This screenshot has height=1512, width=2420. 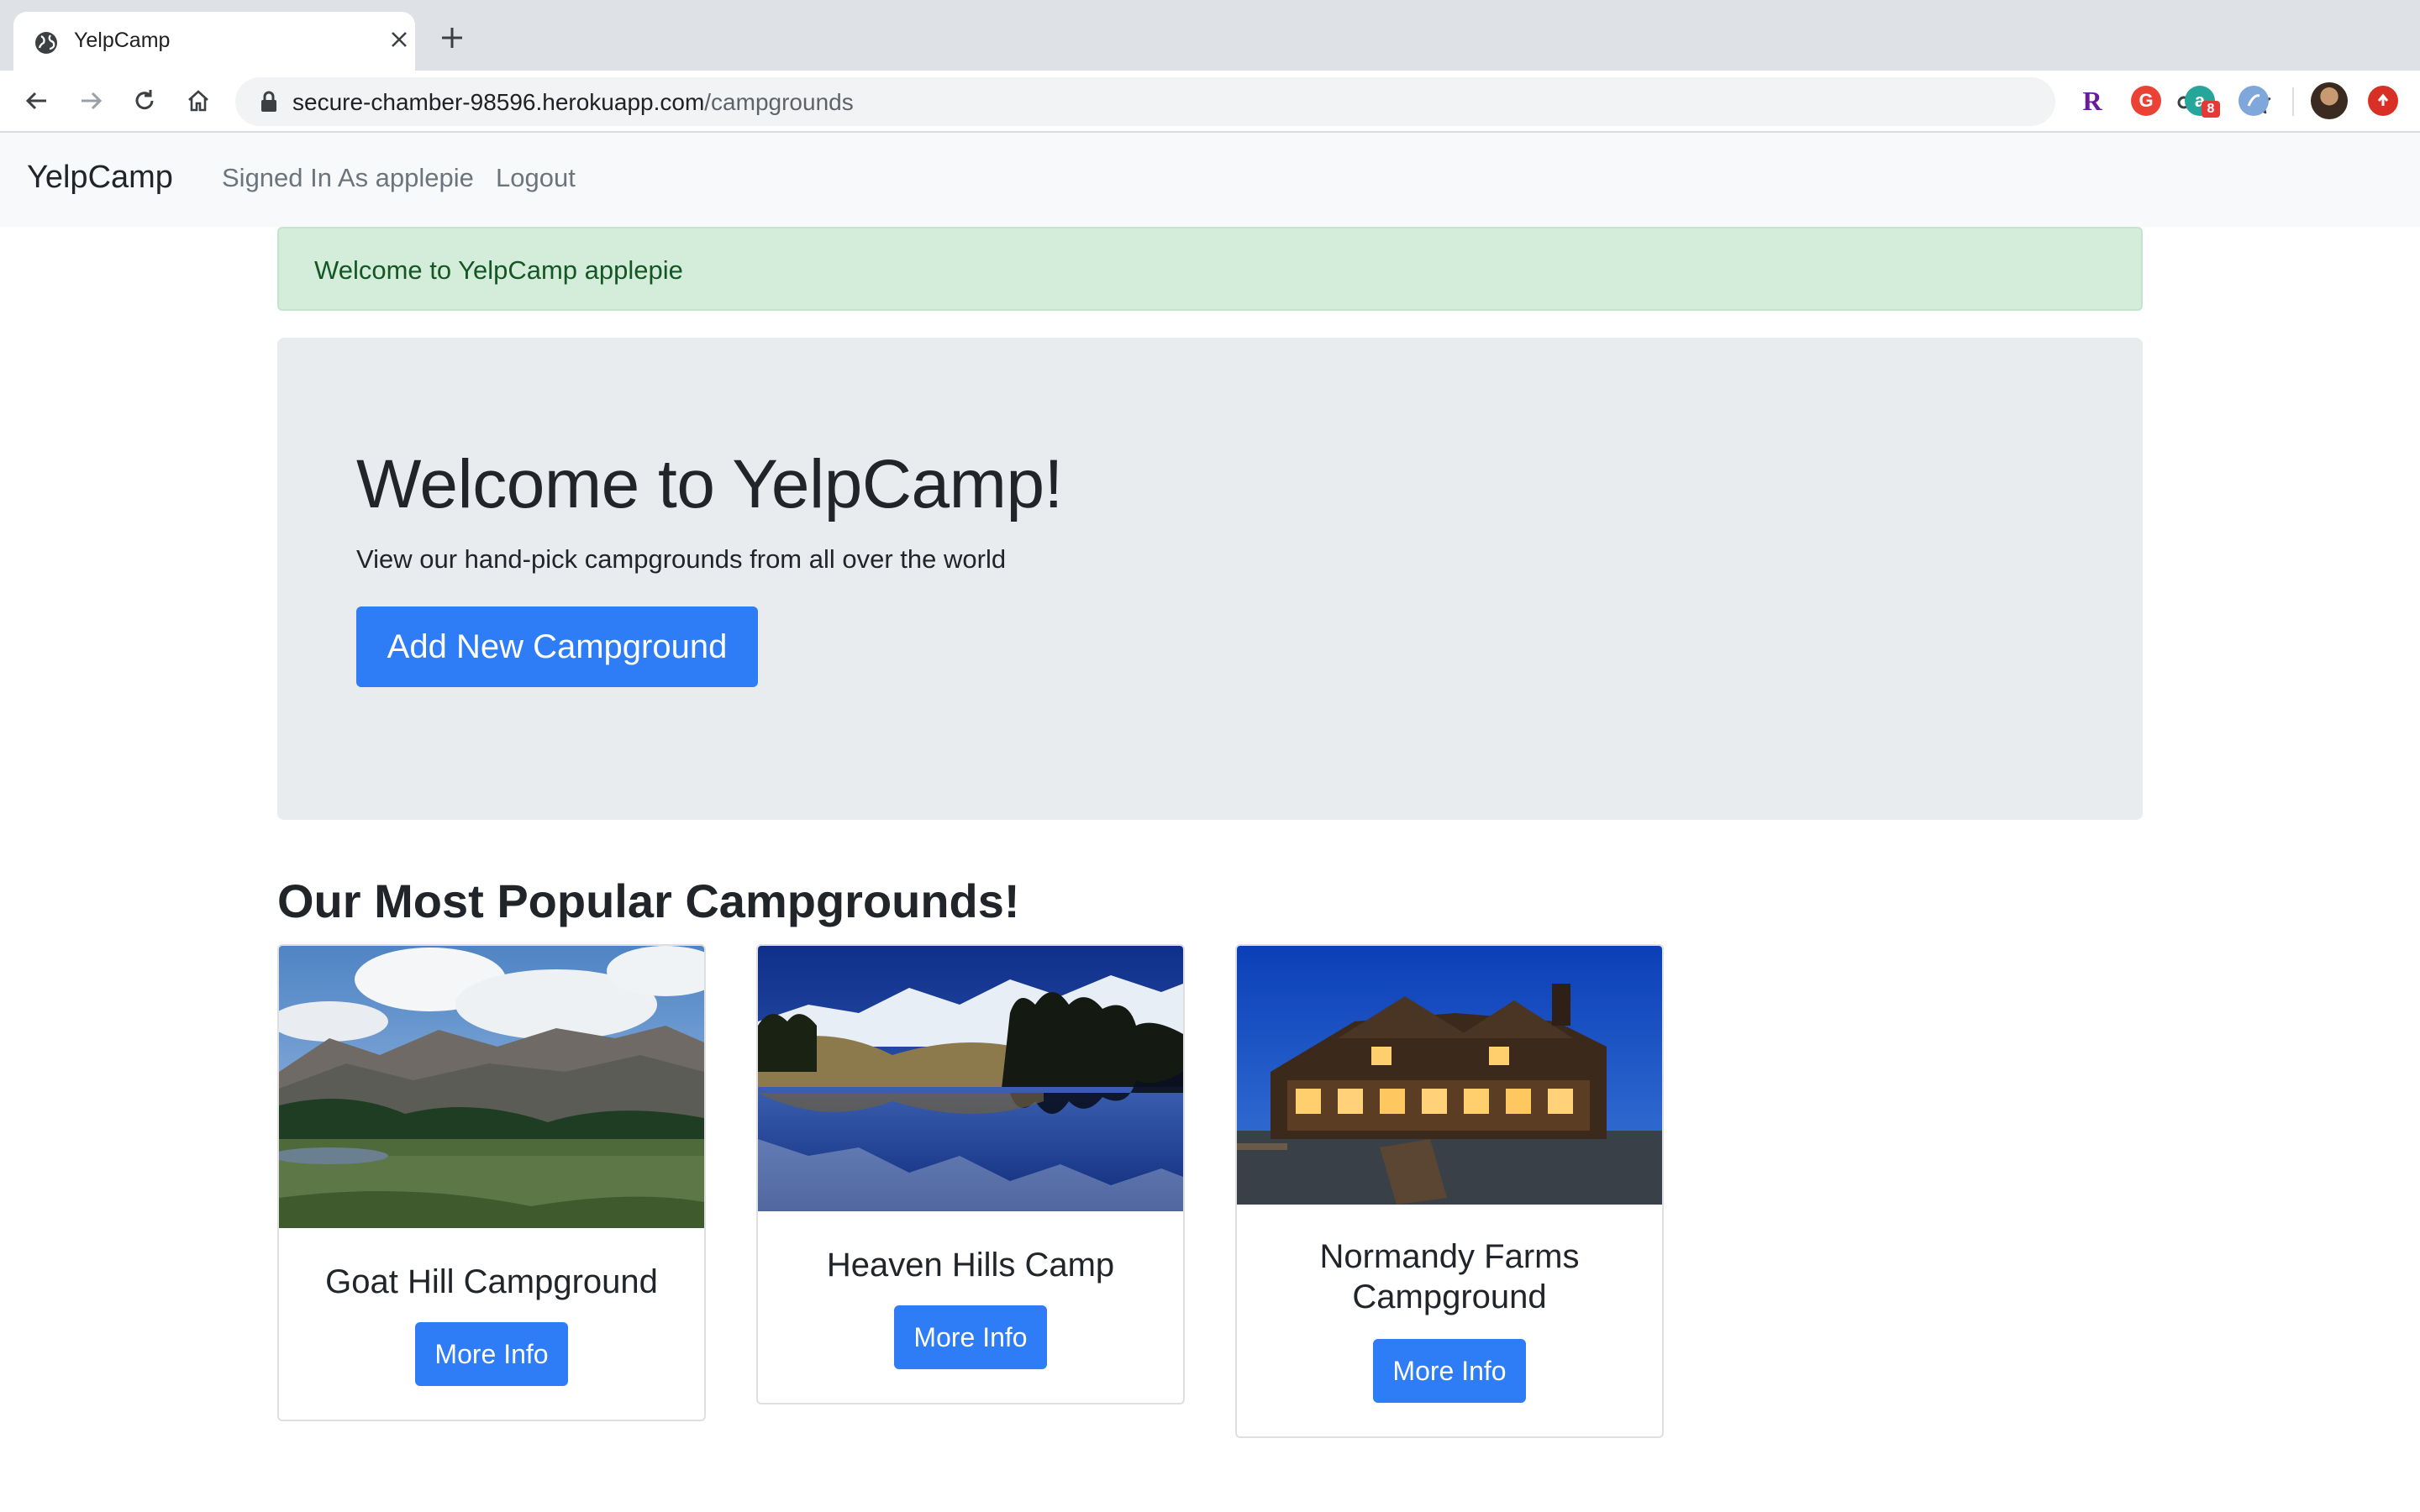 I want to click on navbar-brand: YelpCamp, so click(x=100, y=178).